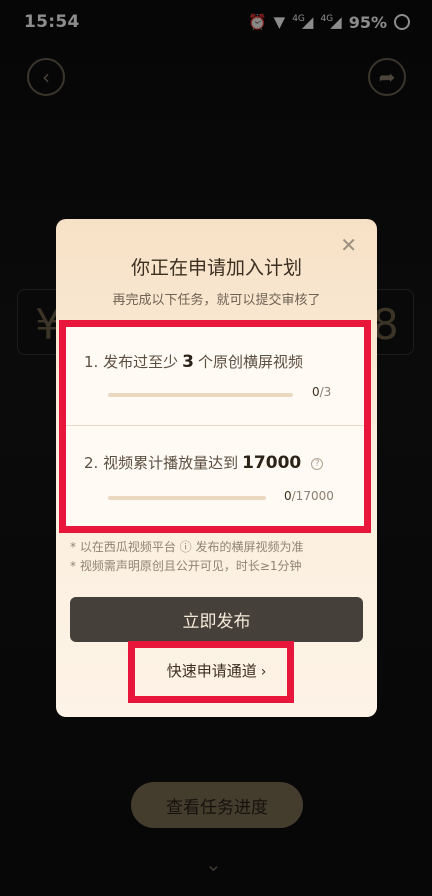 This screenshot has height=896, width=432. I want to click on task-target: 3, so click(188, 362).